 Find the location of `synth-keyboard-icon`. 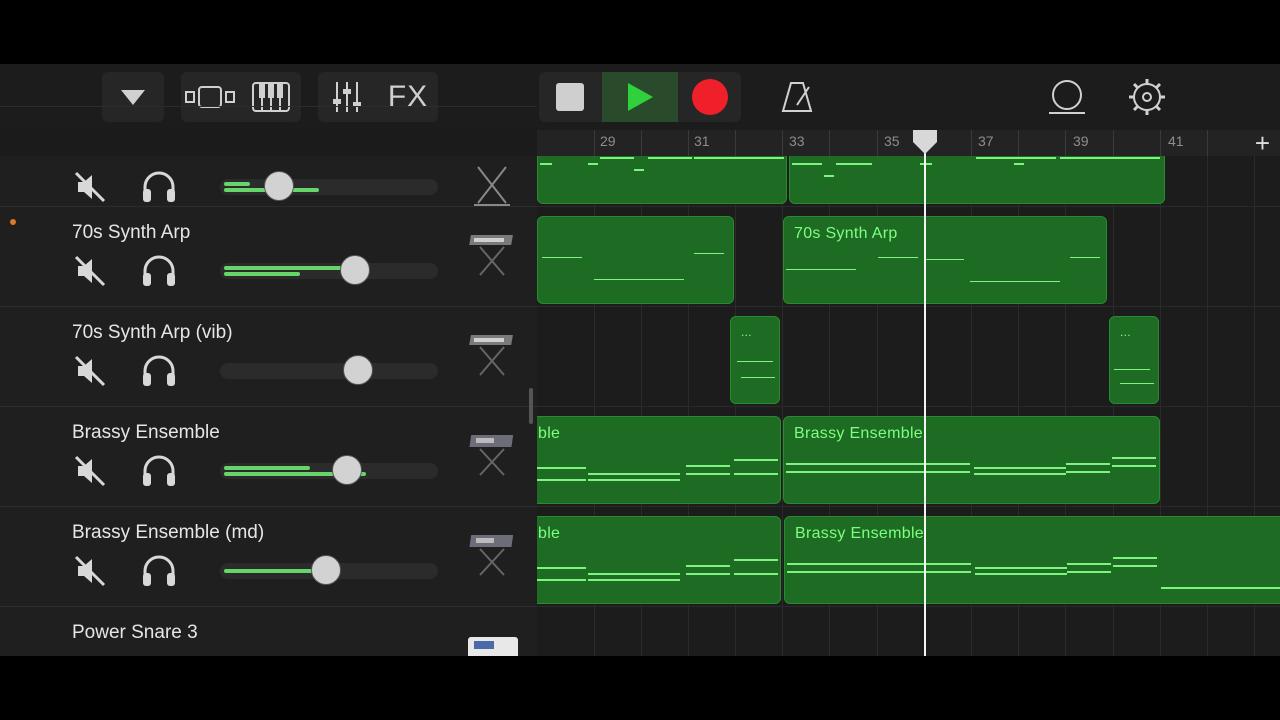

synth-keyboard-icon is located at coordinates (491, 255).